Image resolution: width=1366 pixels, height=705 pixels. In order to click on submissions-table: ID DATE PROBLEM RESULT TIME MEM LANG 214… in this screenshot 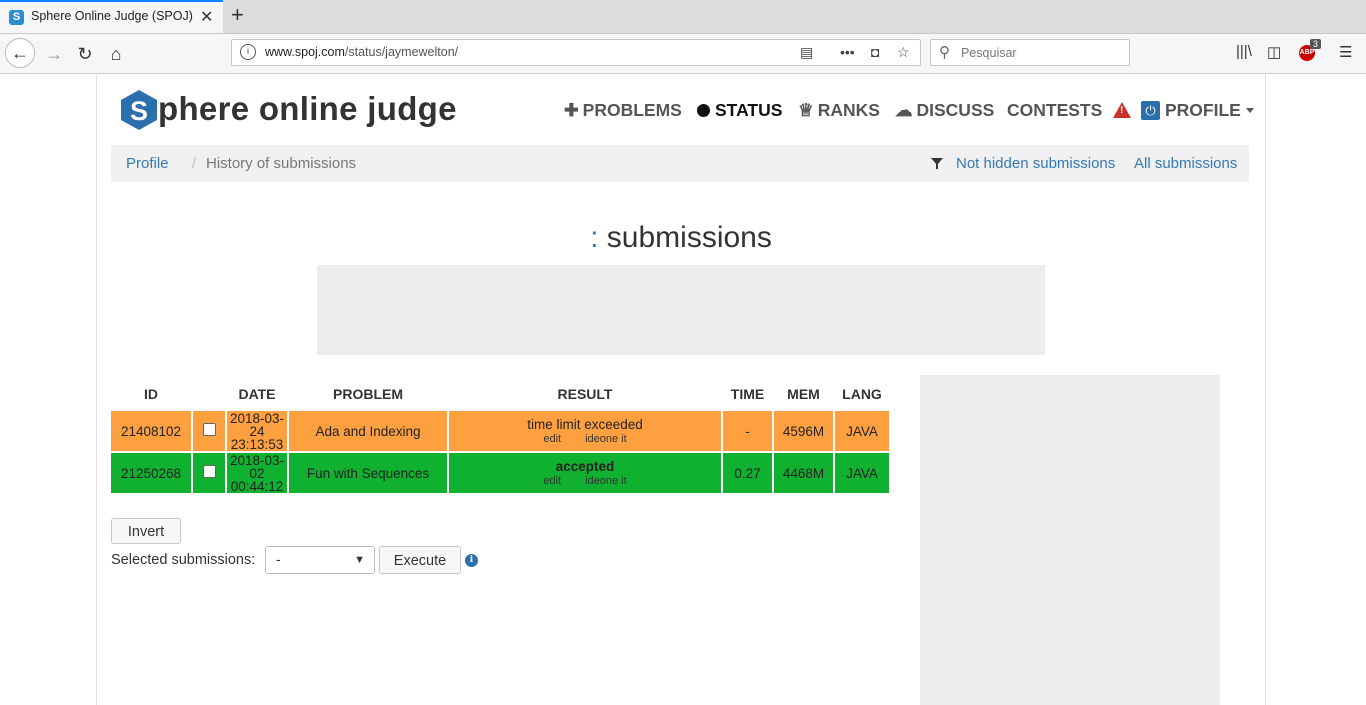, I will do `click(500, 436)`.